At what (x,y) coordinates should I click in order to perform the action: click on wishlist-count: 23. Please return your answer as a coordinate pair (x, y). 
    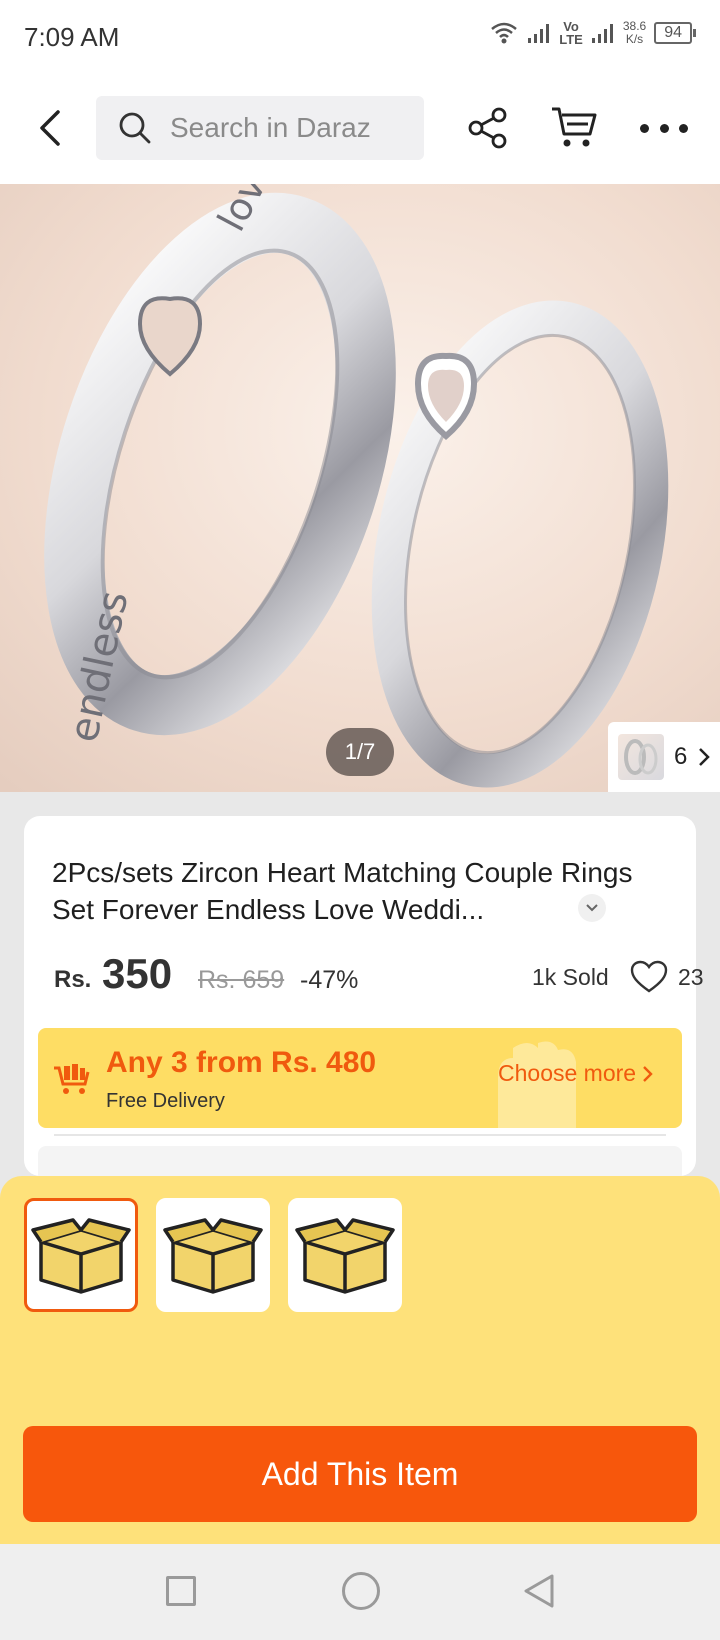
    Looking at the image, I should click on (691, 977).